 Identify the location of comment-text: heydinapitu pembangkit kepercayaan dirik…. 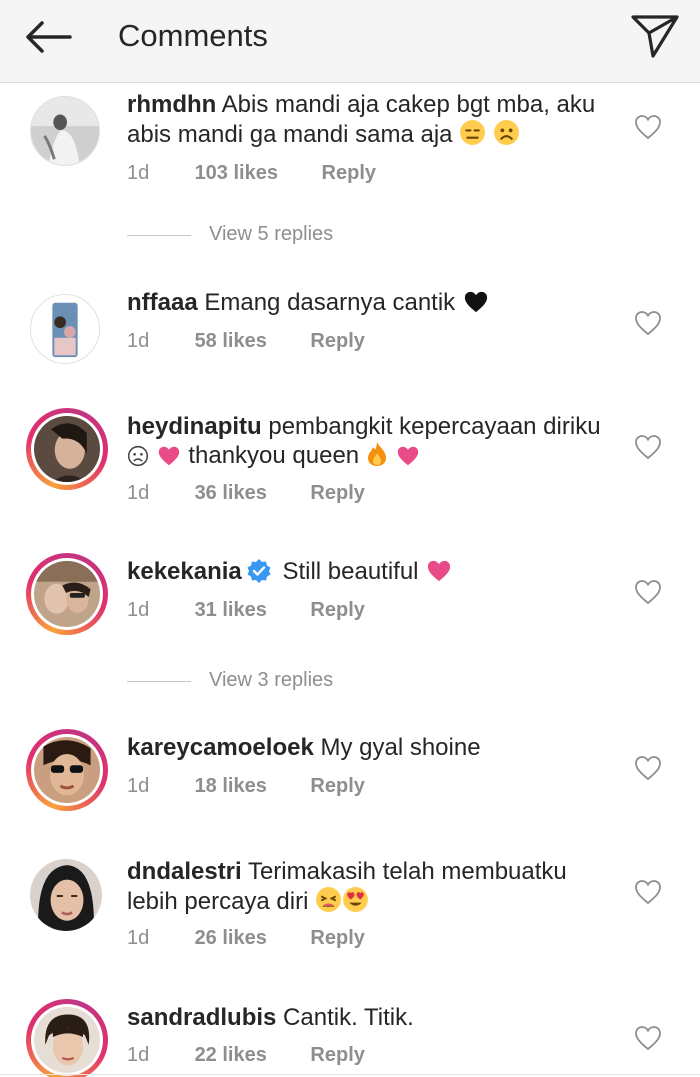
(372, 443).